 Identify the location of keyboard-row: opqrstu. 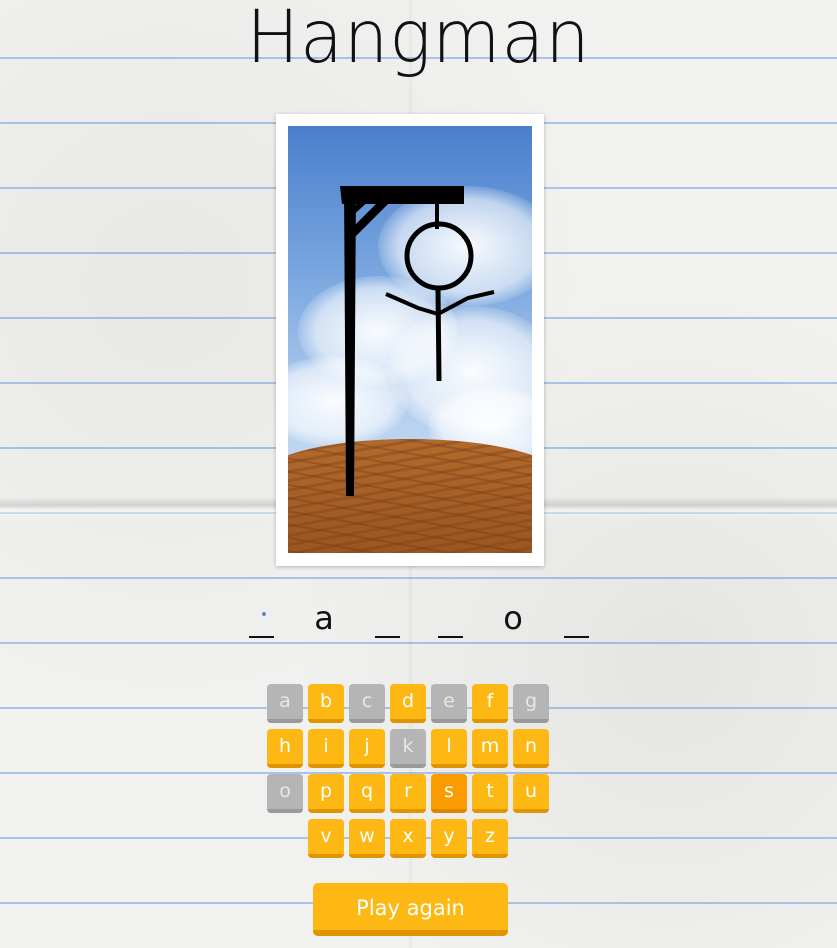
(412, 793).